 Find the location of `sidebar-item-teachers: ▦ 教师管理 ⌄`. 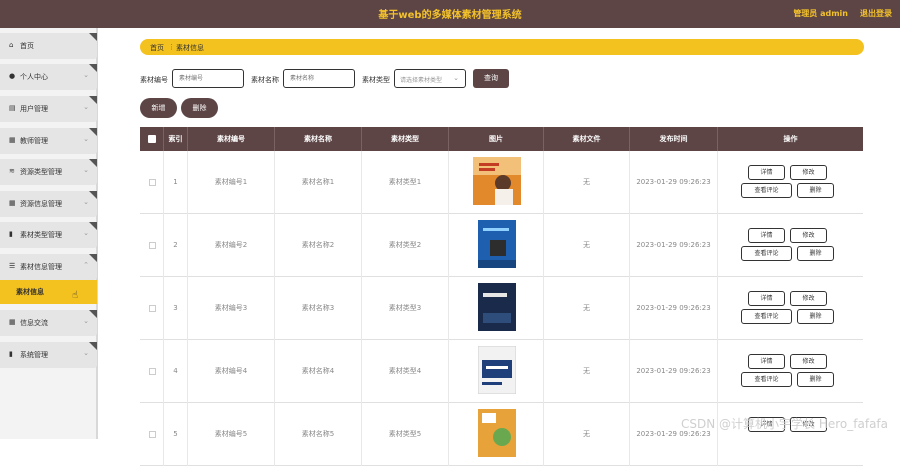

sidebar-item-teachers: ▦ 教师管理 ⌄ is located at coordinates (48, 141).